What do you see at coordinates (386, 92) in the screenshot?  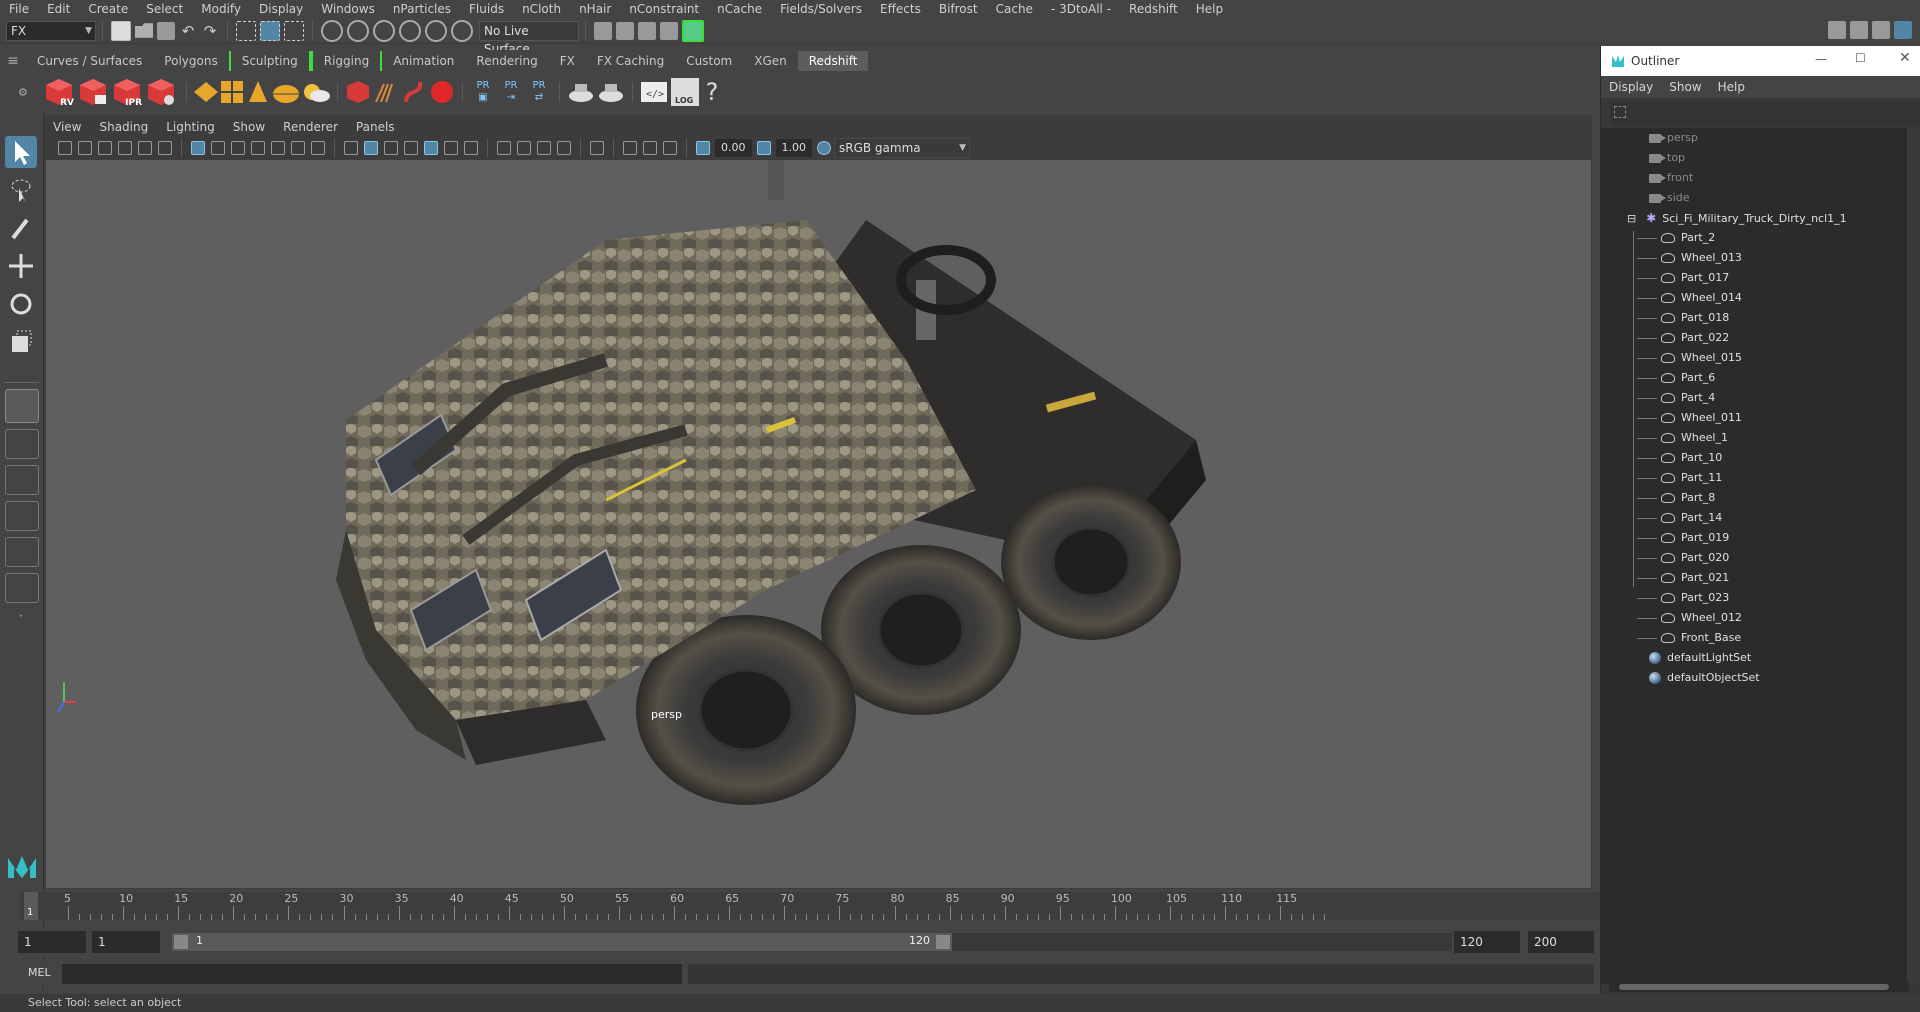 I see `rs-hair-icon` at bounding box center [386, 92].